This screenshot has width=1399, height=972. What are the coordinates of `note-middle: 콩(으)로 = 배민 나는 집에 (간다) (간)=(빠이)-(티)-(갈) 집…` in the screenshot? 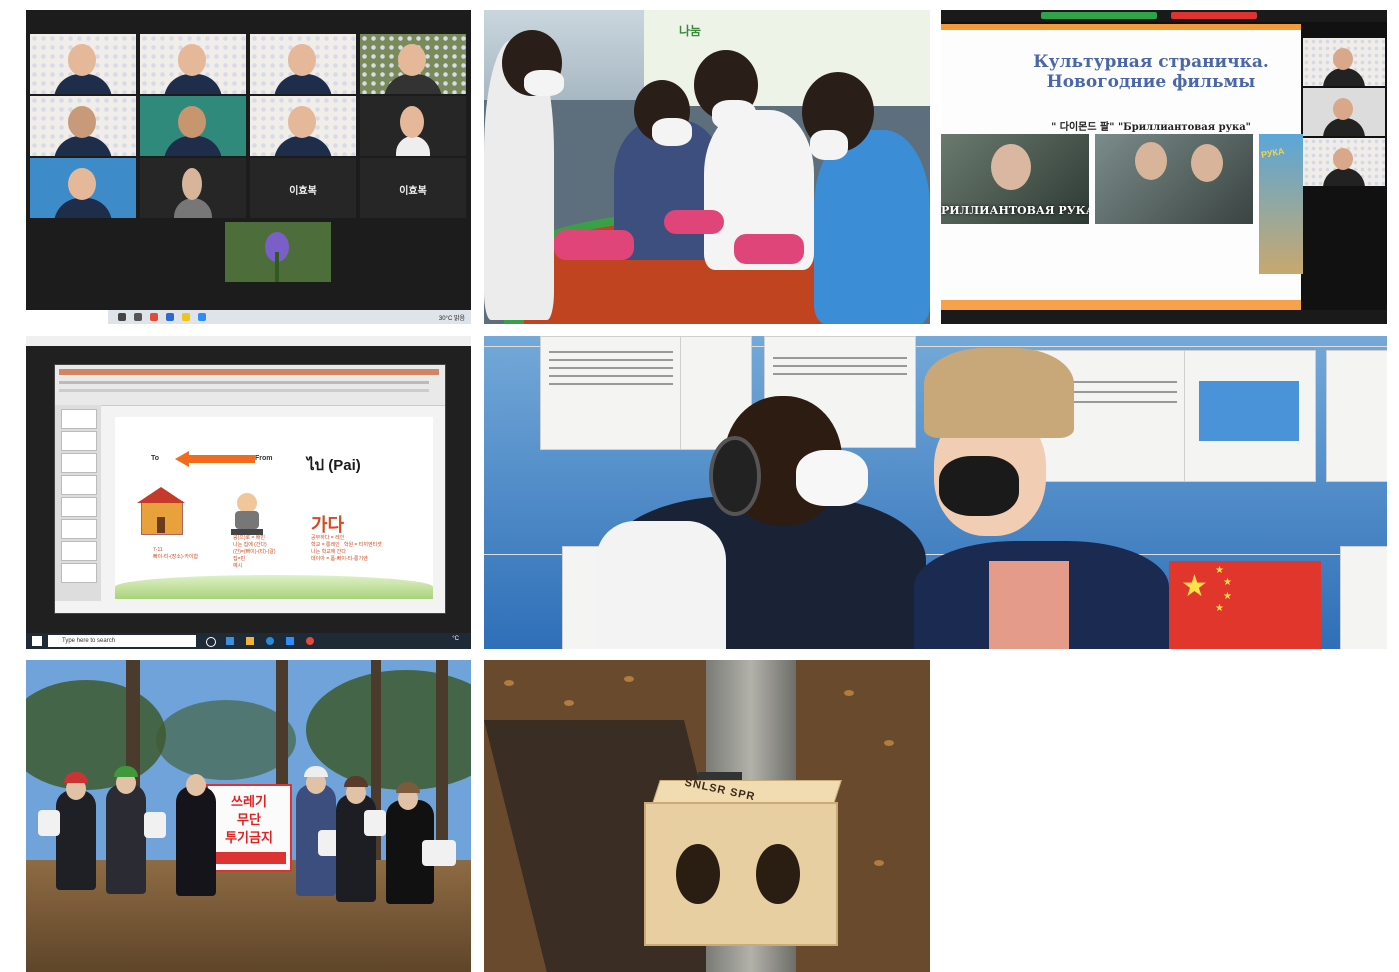 It's located at (254, 552).